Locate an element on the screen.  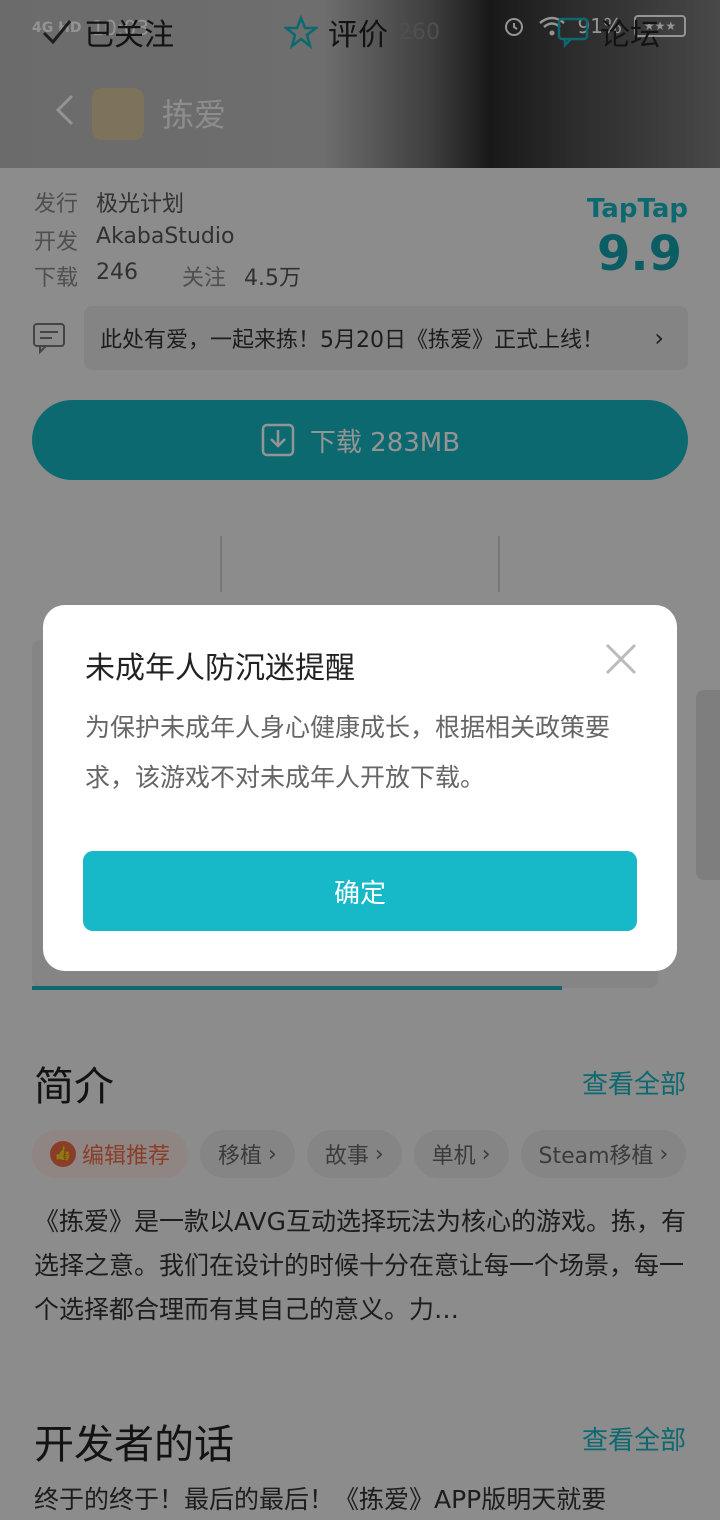
confirm-button: 确定 is located at coordinates (360, 891).